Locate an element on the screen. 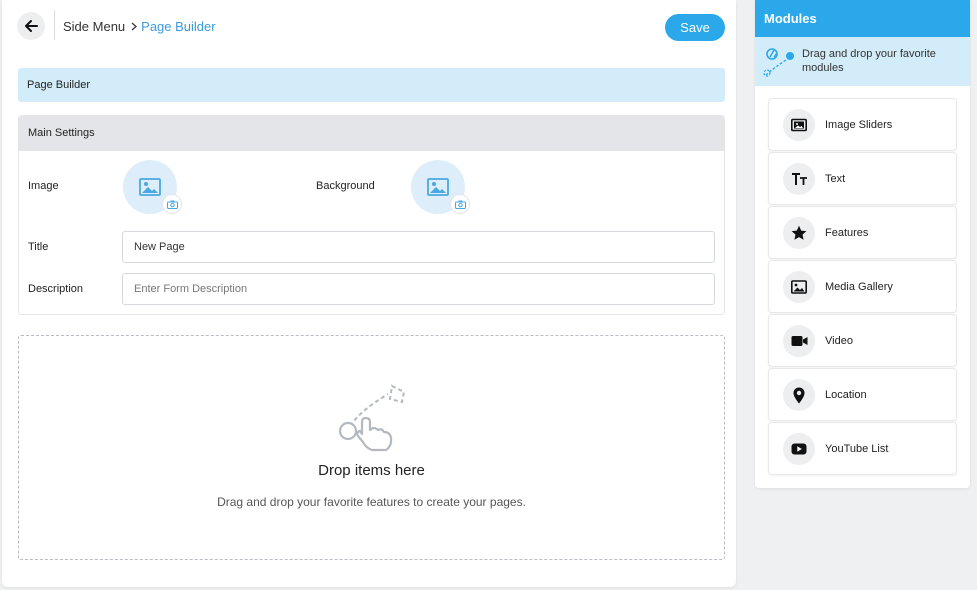 The height and width of the screenshot is (590, 977). breadcrumb: Side Menu Page Builder is located at coordinates (139, 26).